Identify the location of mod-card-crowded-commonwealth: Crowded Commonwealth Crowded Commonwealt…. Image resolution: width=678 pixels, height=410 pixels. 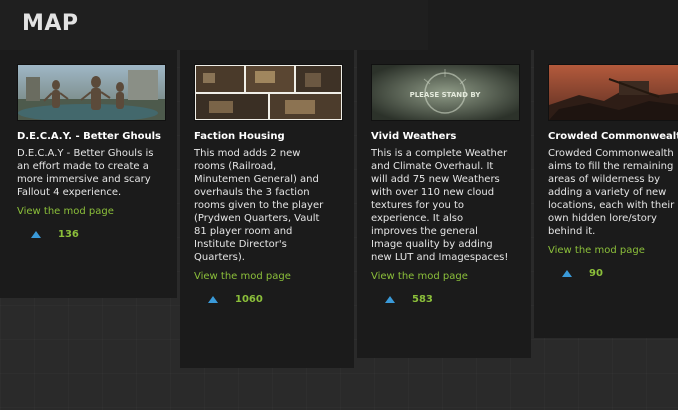
(606, 194).